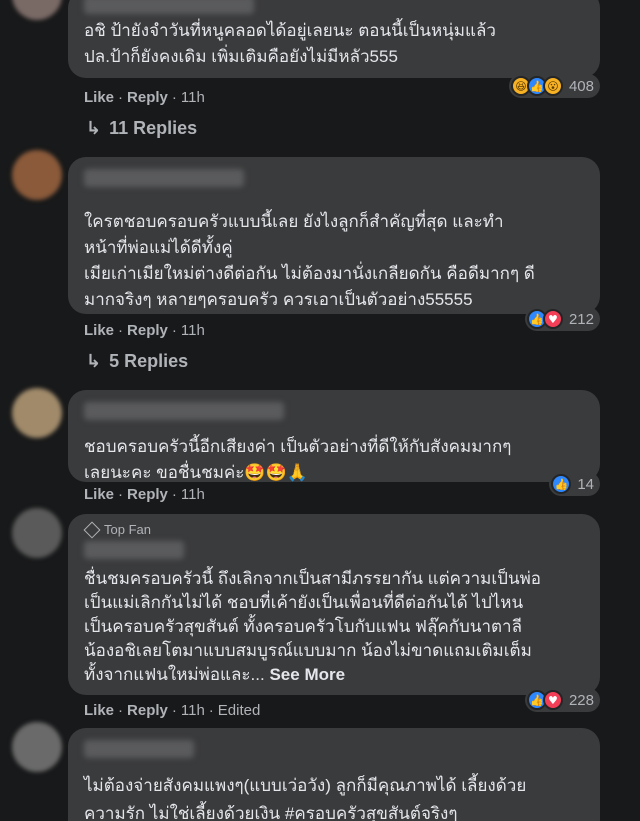  I want to click on replies-count: 5 Replies, so click(149, 361).